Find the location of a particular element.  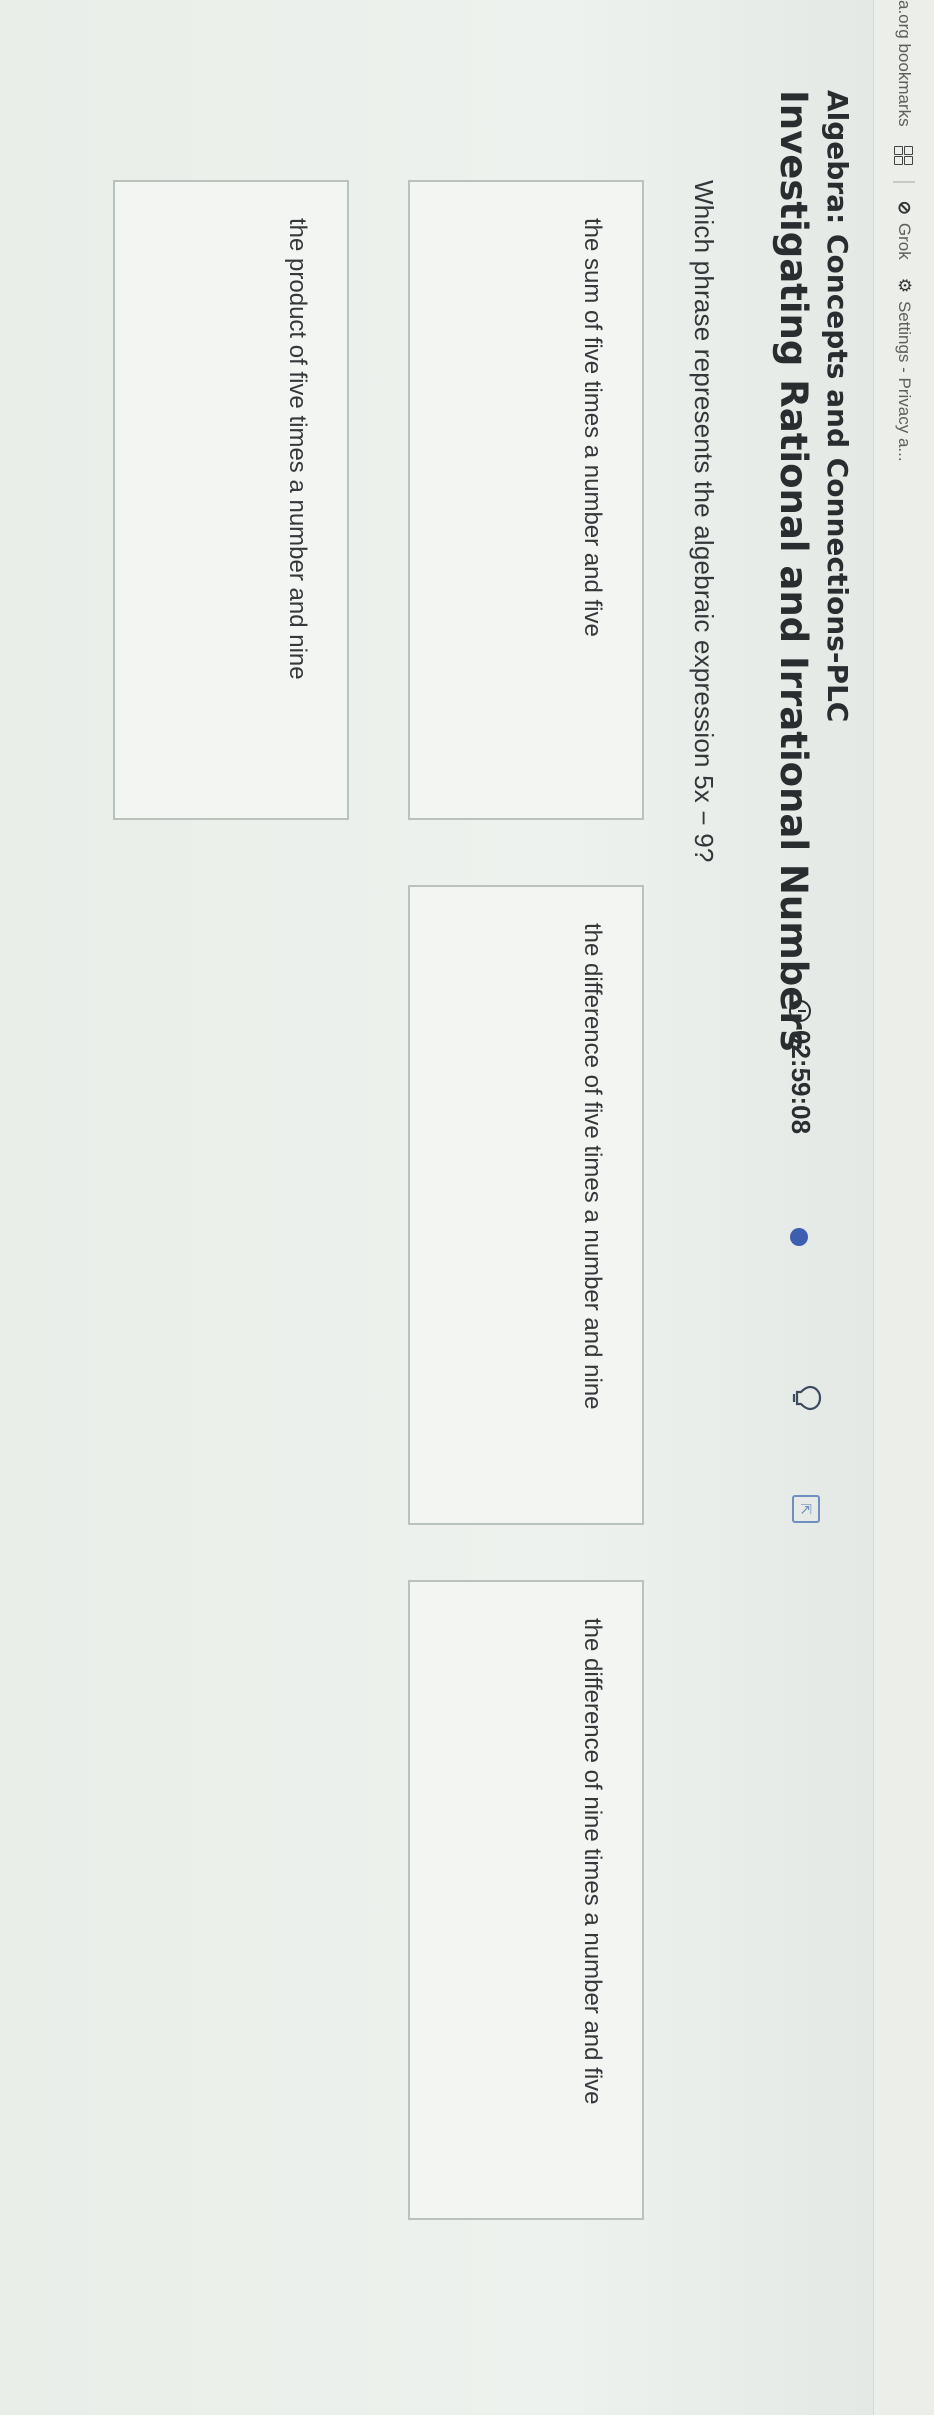

bookmark-item-grok: ⊘ Grok is located at coordinates (904, 230).